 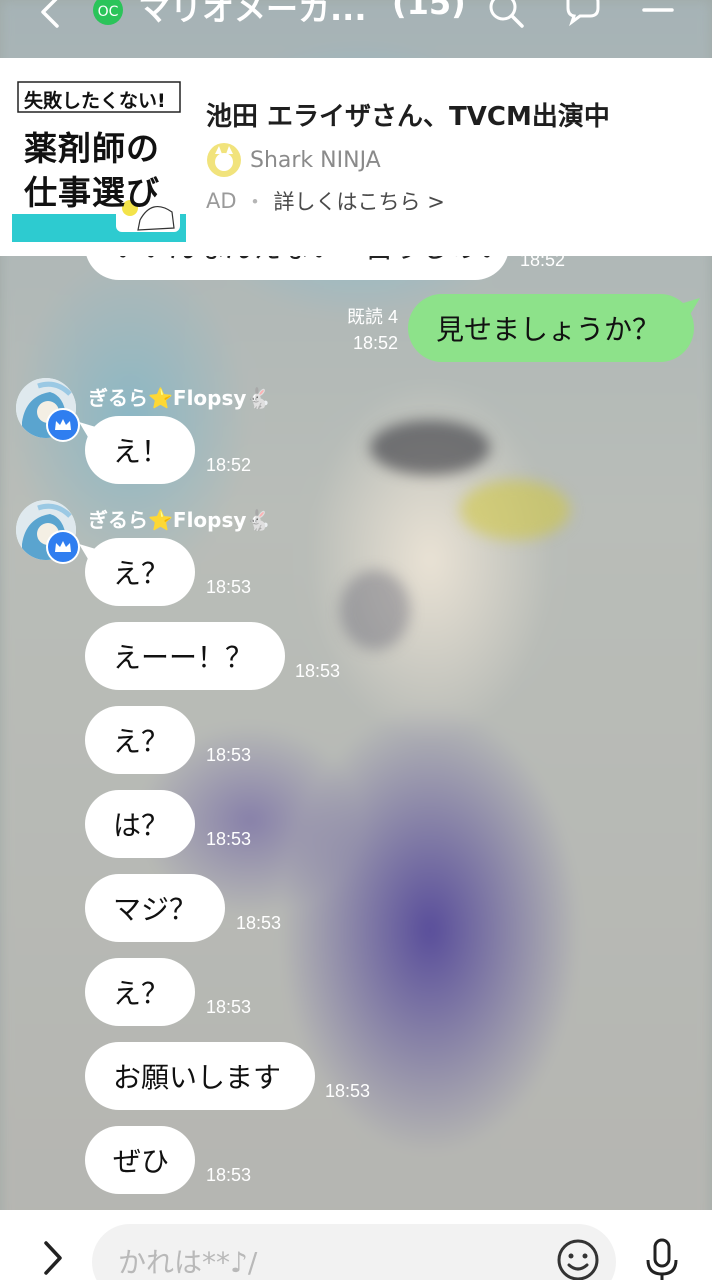 I want to click on ad-sponsor: Shark NINJA, so click(x=293, y=160).